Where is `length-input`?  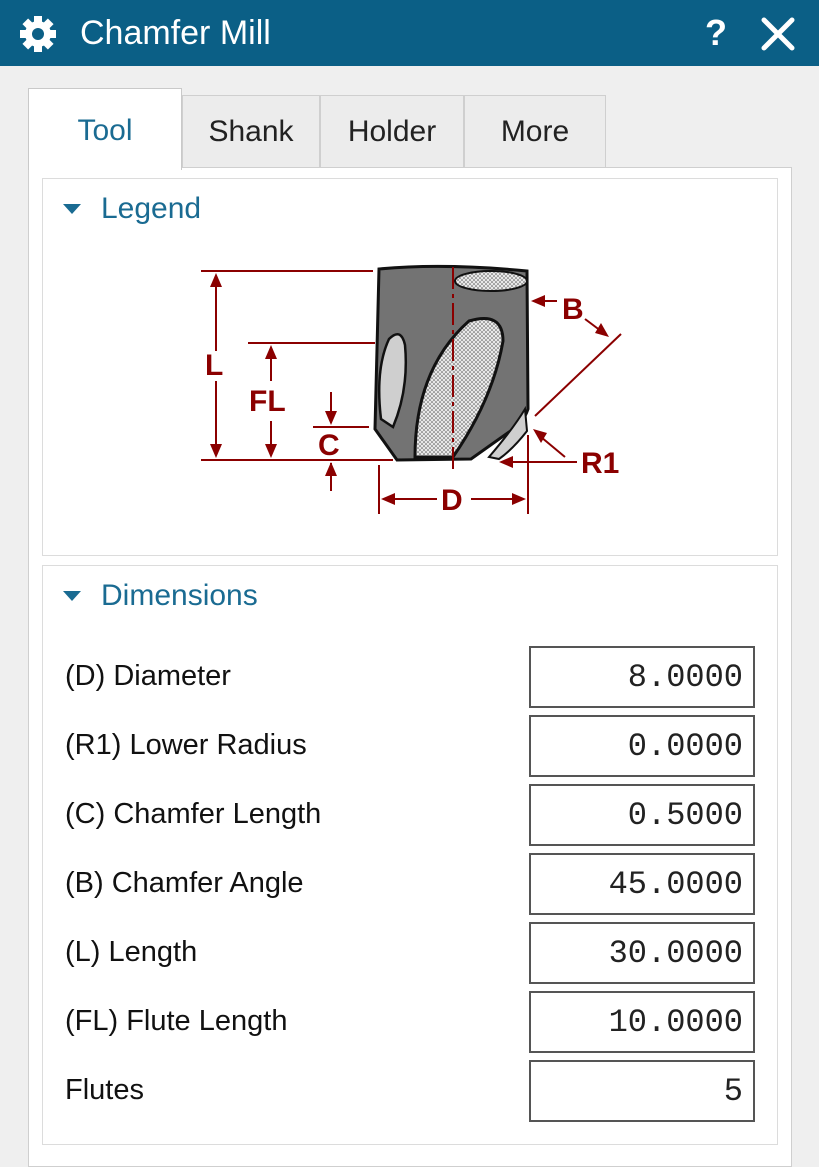
length-input is located at coordinates (642, 953).